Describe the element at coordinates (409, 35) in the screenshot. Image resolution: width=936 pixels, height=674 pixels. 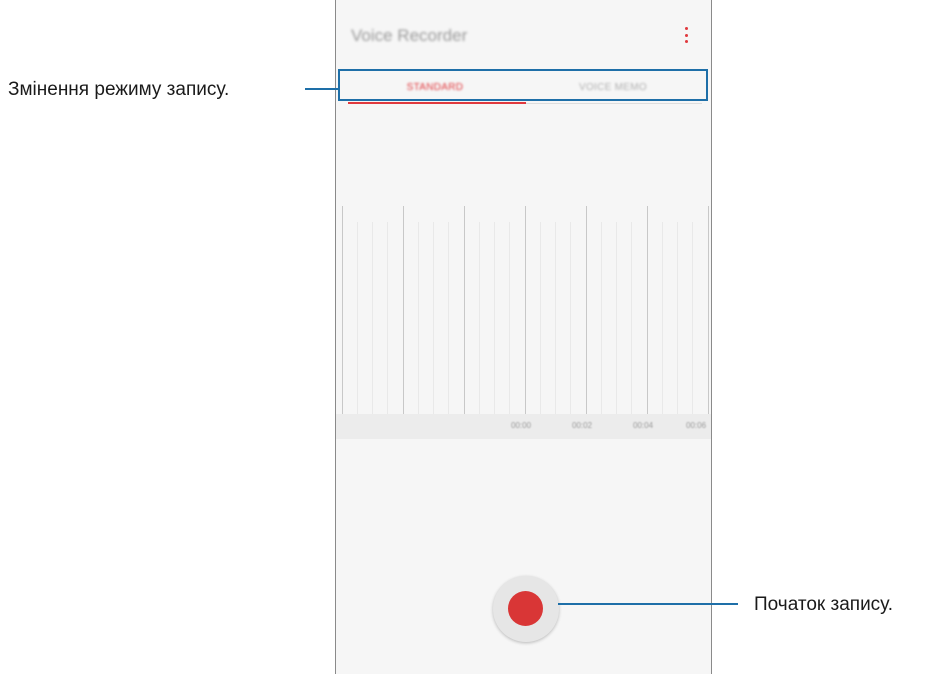
I see `app-title: Voice Recorder` at that location.